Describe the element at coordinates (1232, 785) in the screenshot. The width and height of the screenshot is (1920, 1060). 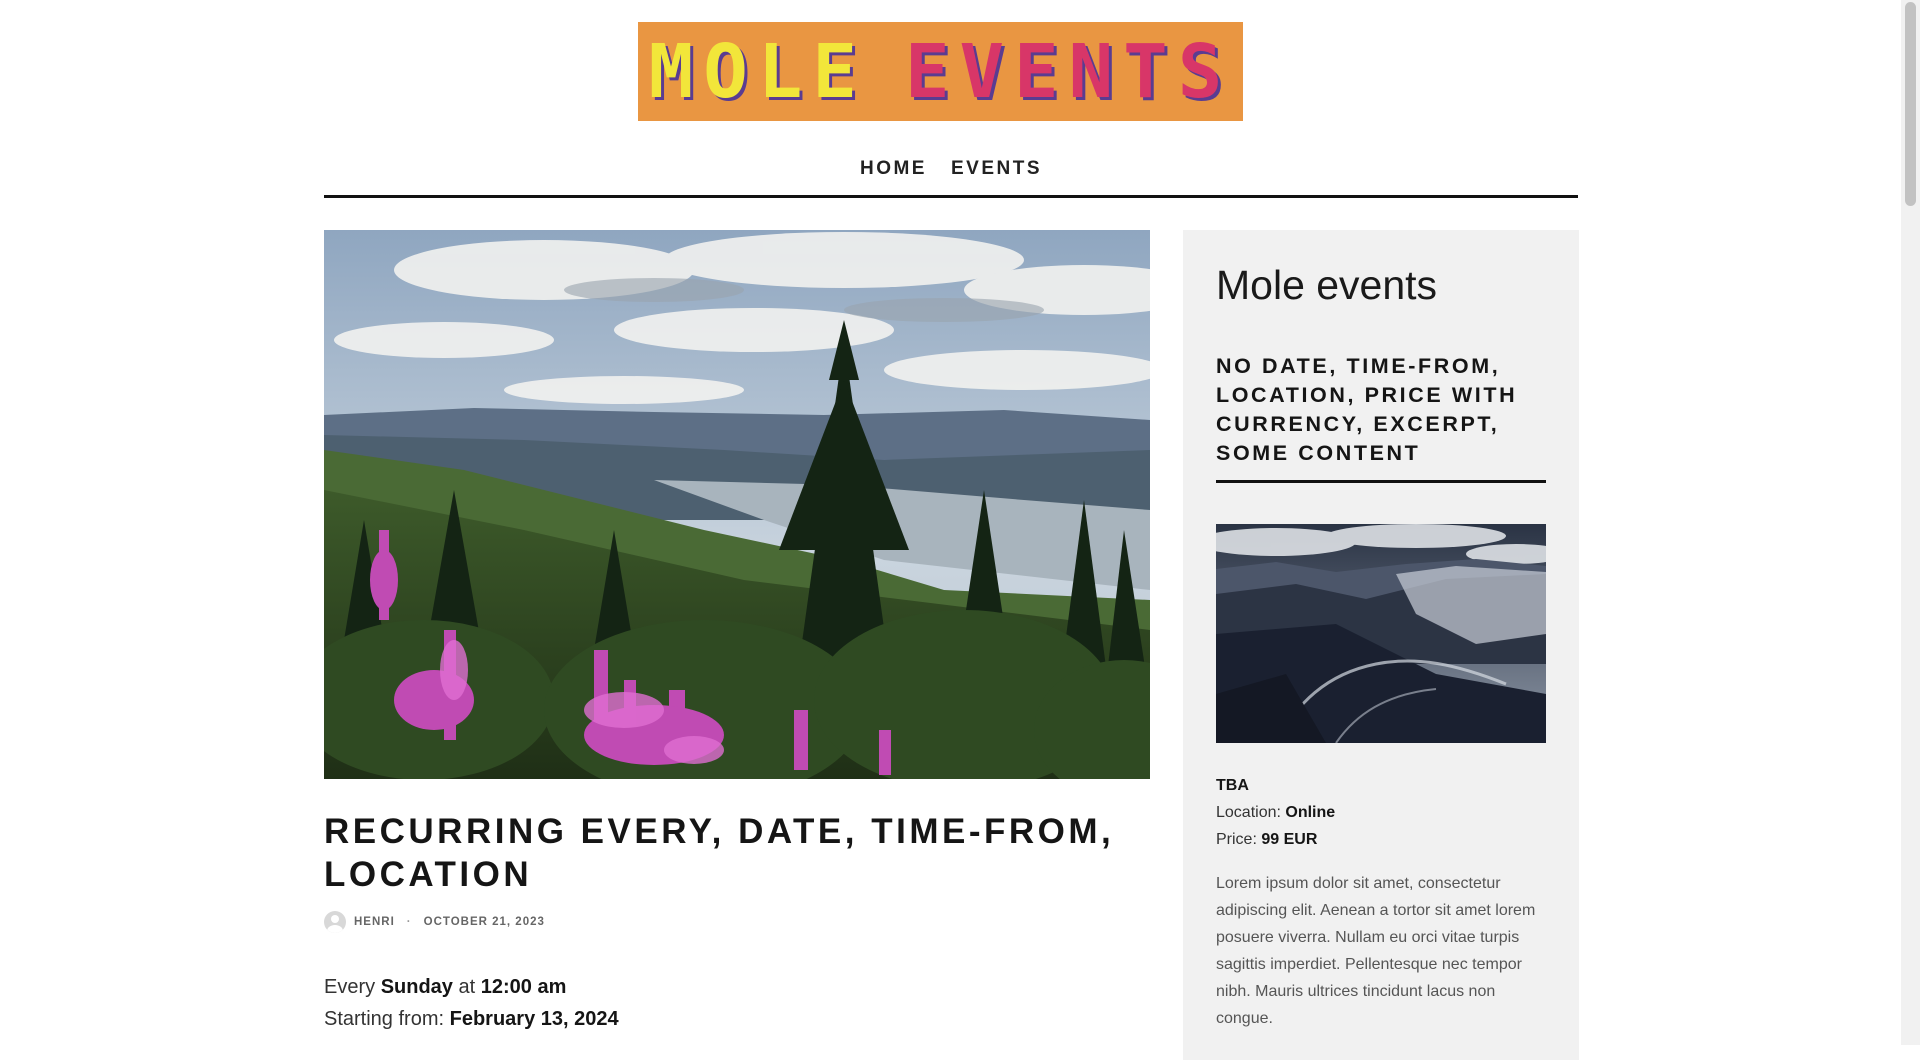
I see `sidebar-event-date: TBA` at that location.